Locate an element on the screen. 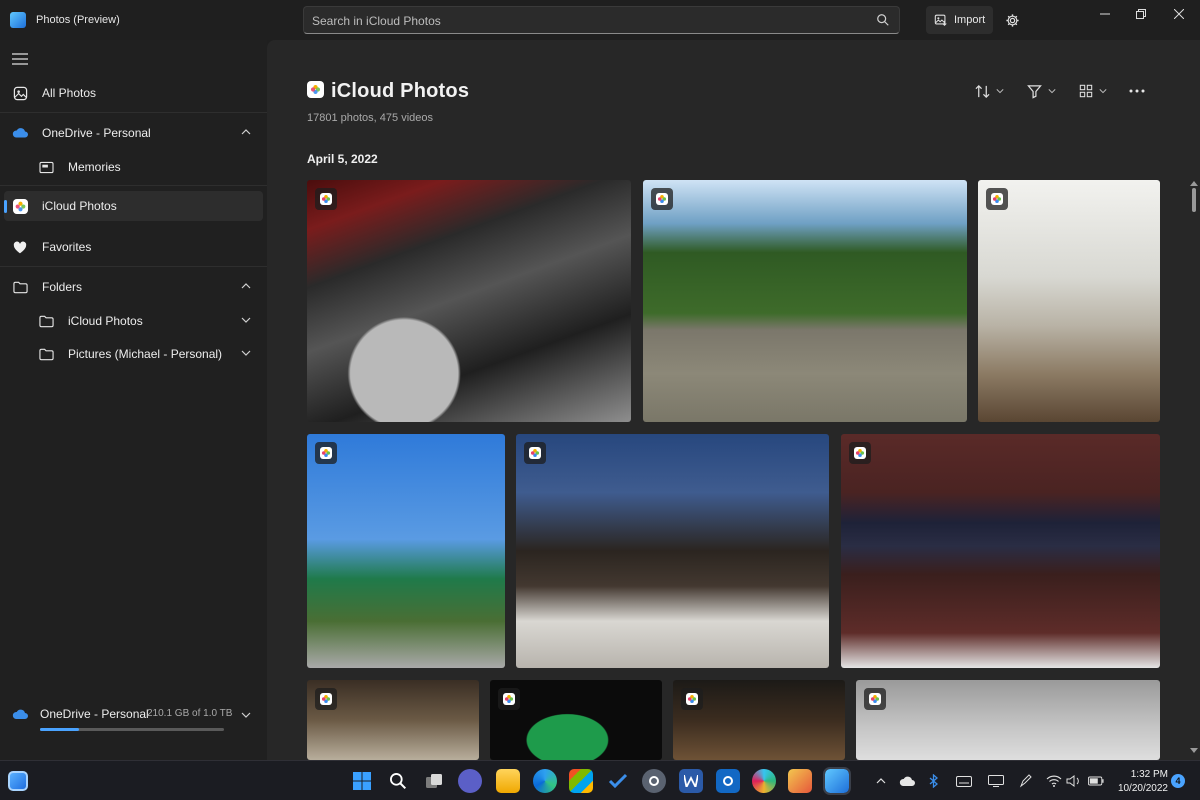  maximize-button is located at coordinates (1141, 14).